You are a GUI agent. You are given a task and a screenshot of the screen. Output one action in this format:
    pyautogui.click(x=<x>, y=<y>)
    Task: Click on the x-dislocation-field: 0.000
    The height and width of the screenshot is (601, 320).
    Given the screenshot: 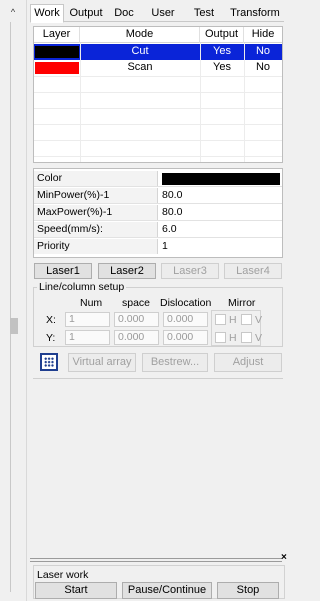 What is the action you would take?
    pyautogui.click(x=185, y=319)
    